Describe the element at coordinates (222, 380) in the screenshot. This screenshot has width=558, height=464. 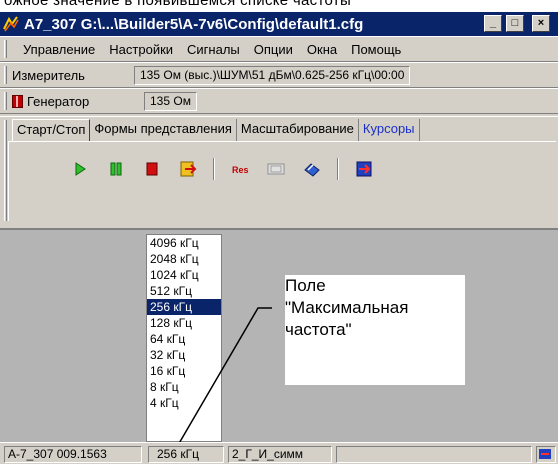
I see `annotation-pointer` at that location.